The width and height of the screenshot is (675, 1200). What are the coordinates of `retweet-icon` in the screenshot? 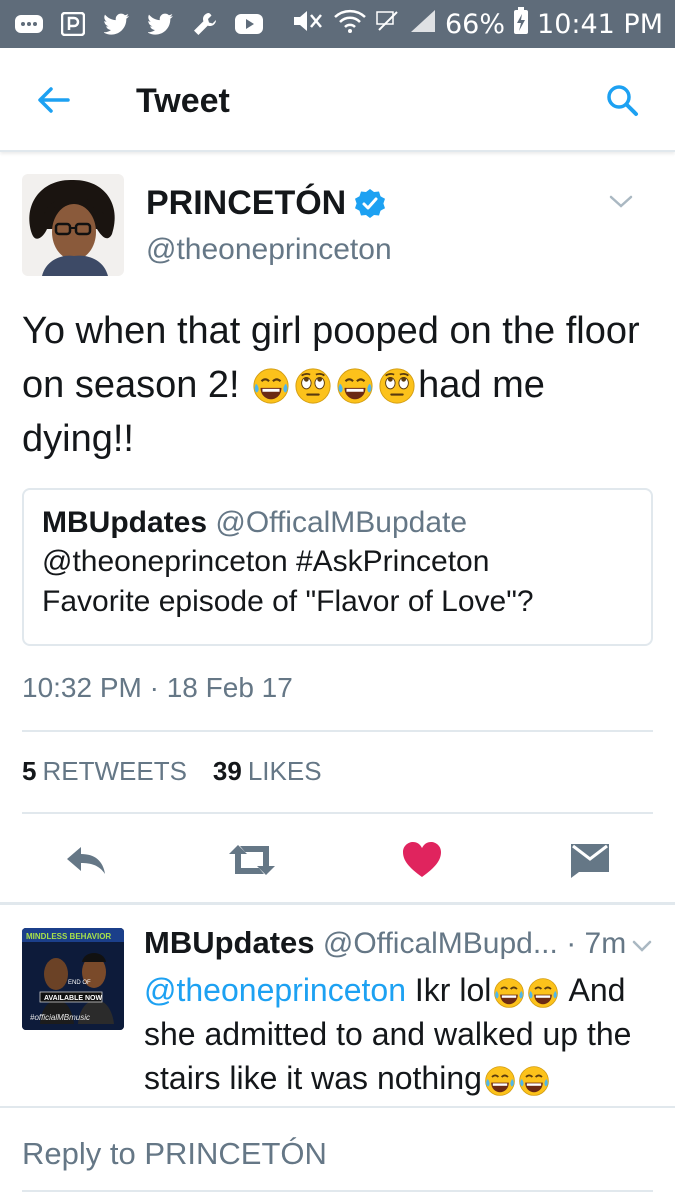 It's located at (252, 860).